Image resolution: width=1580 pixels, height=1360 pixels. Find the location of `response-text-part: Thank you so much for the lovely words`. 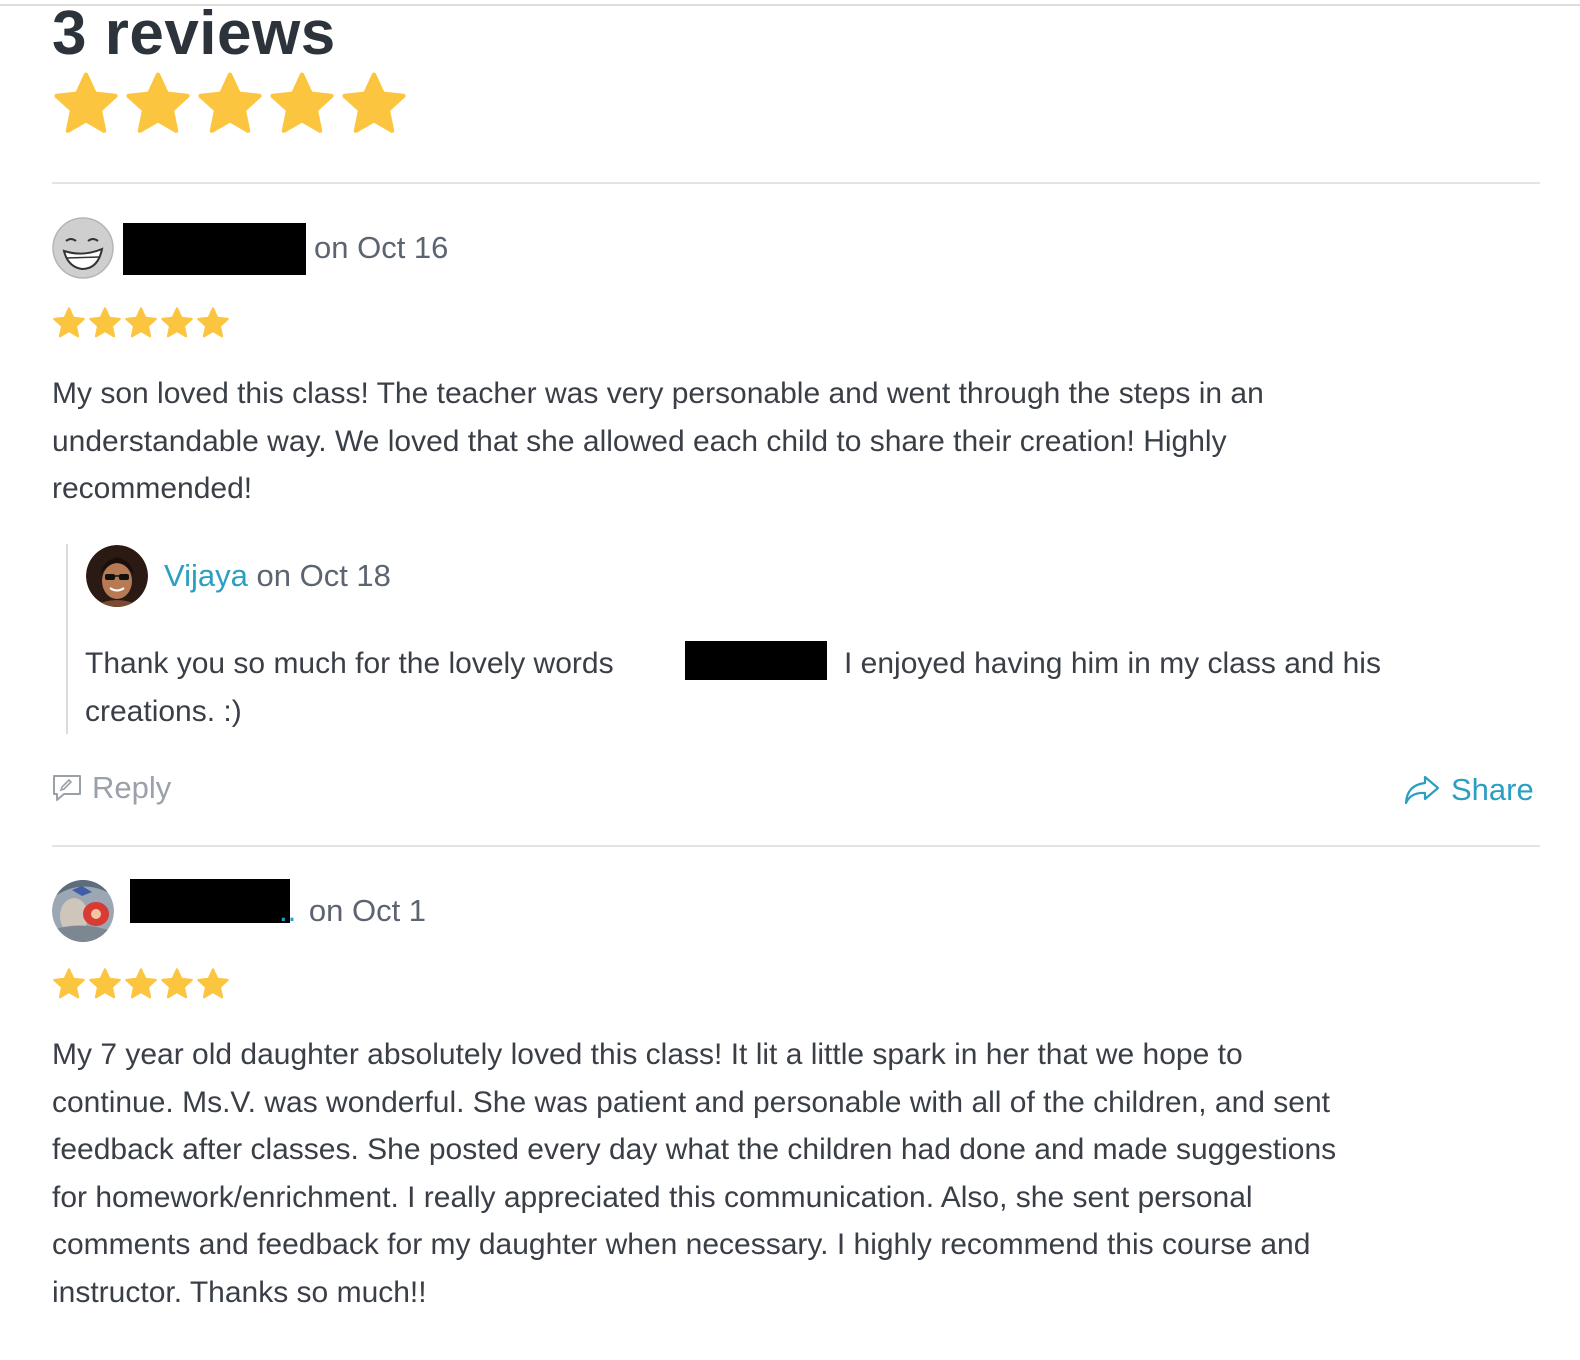

response-text-part: Thank you so much for the lovely words is located at coordinates (349, 663).